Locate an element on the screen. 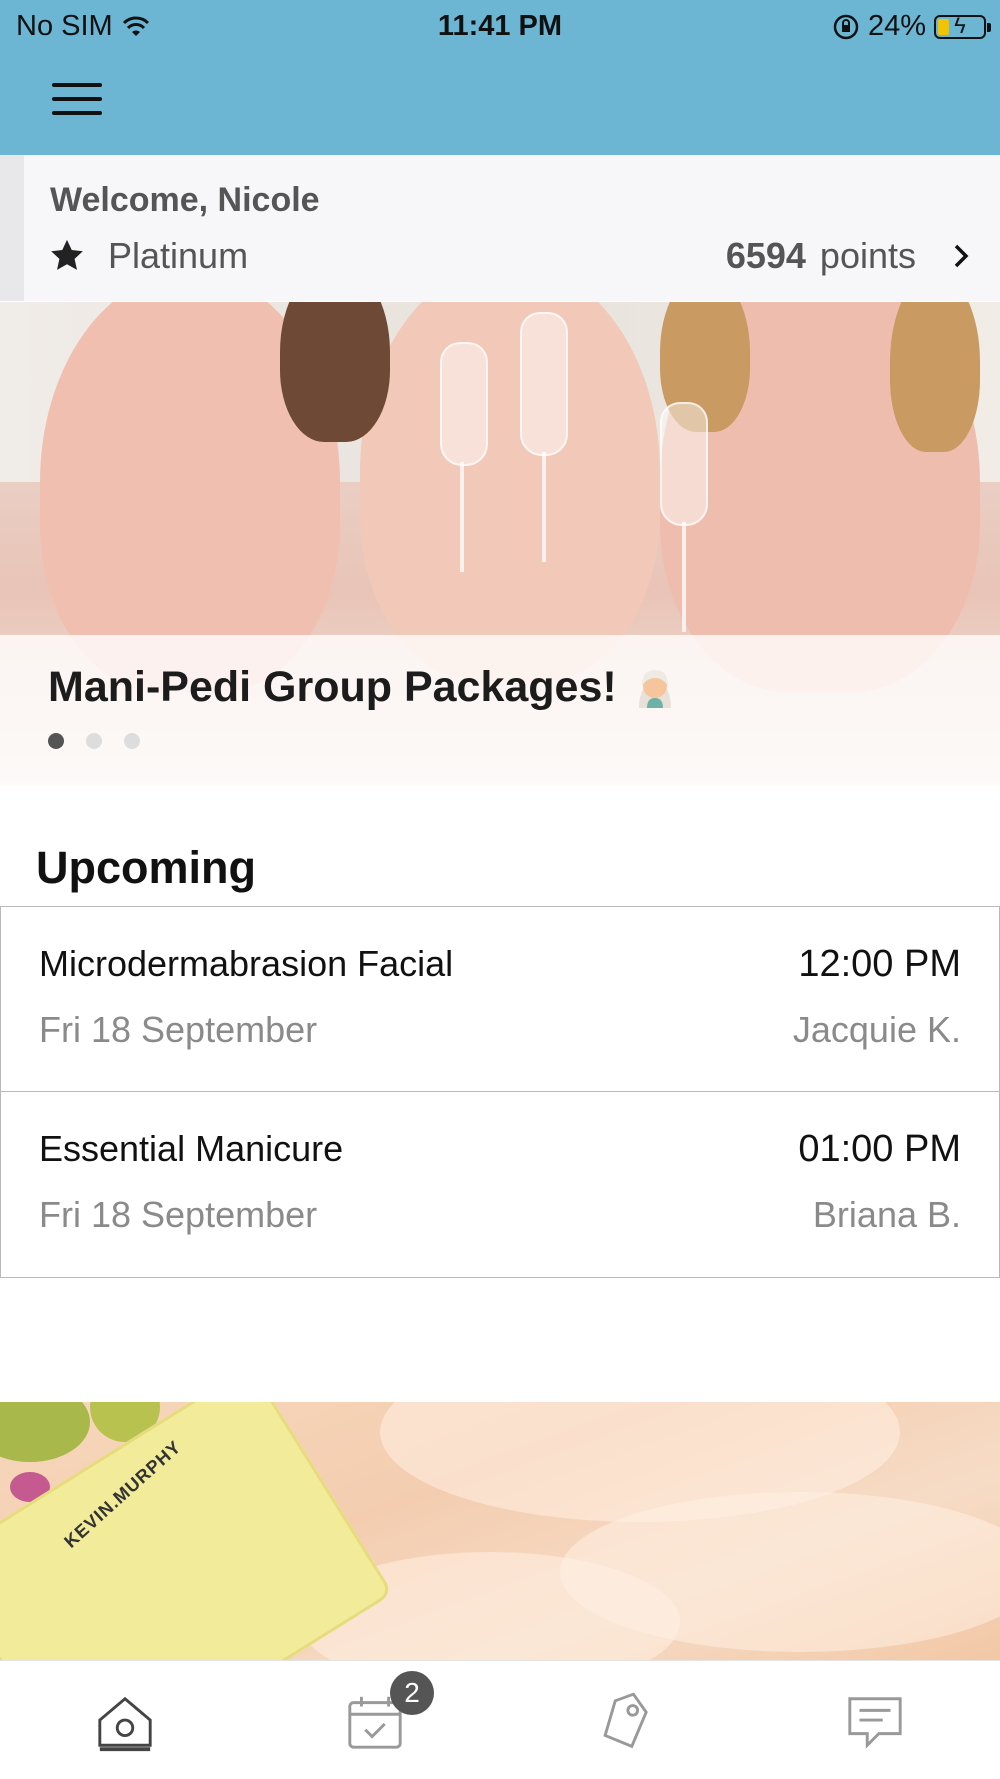 The width and height of the screenshot is (1000, 1779). tier-row: Platinum is located at coordinates (148, 256).